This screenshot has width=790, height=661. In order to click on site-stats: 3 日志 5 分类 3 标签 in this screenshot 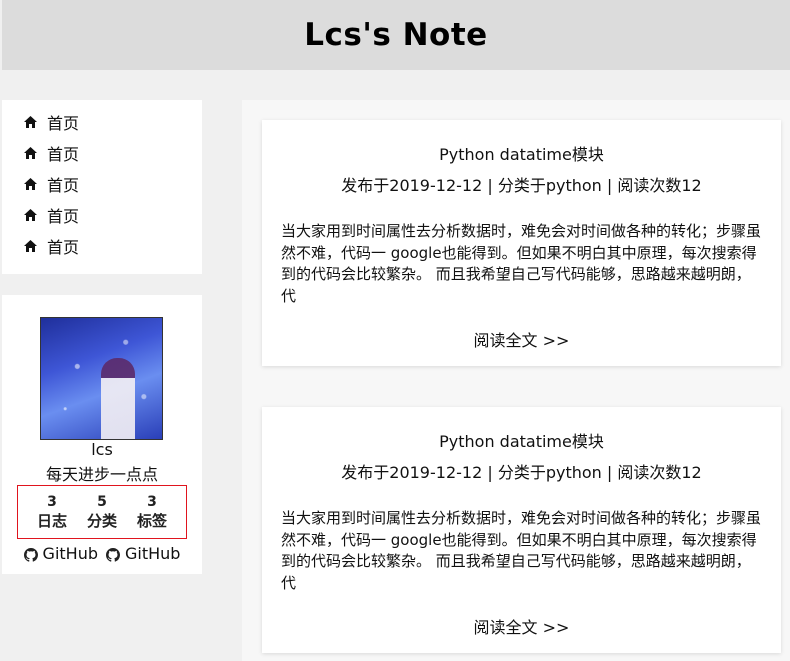, I will do `click(102, 512)`.